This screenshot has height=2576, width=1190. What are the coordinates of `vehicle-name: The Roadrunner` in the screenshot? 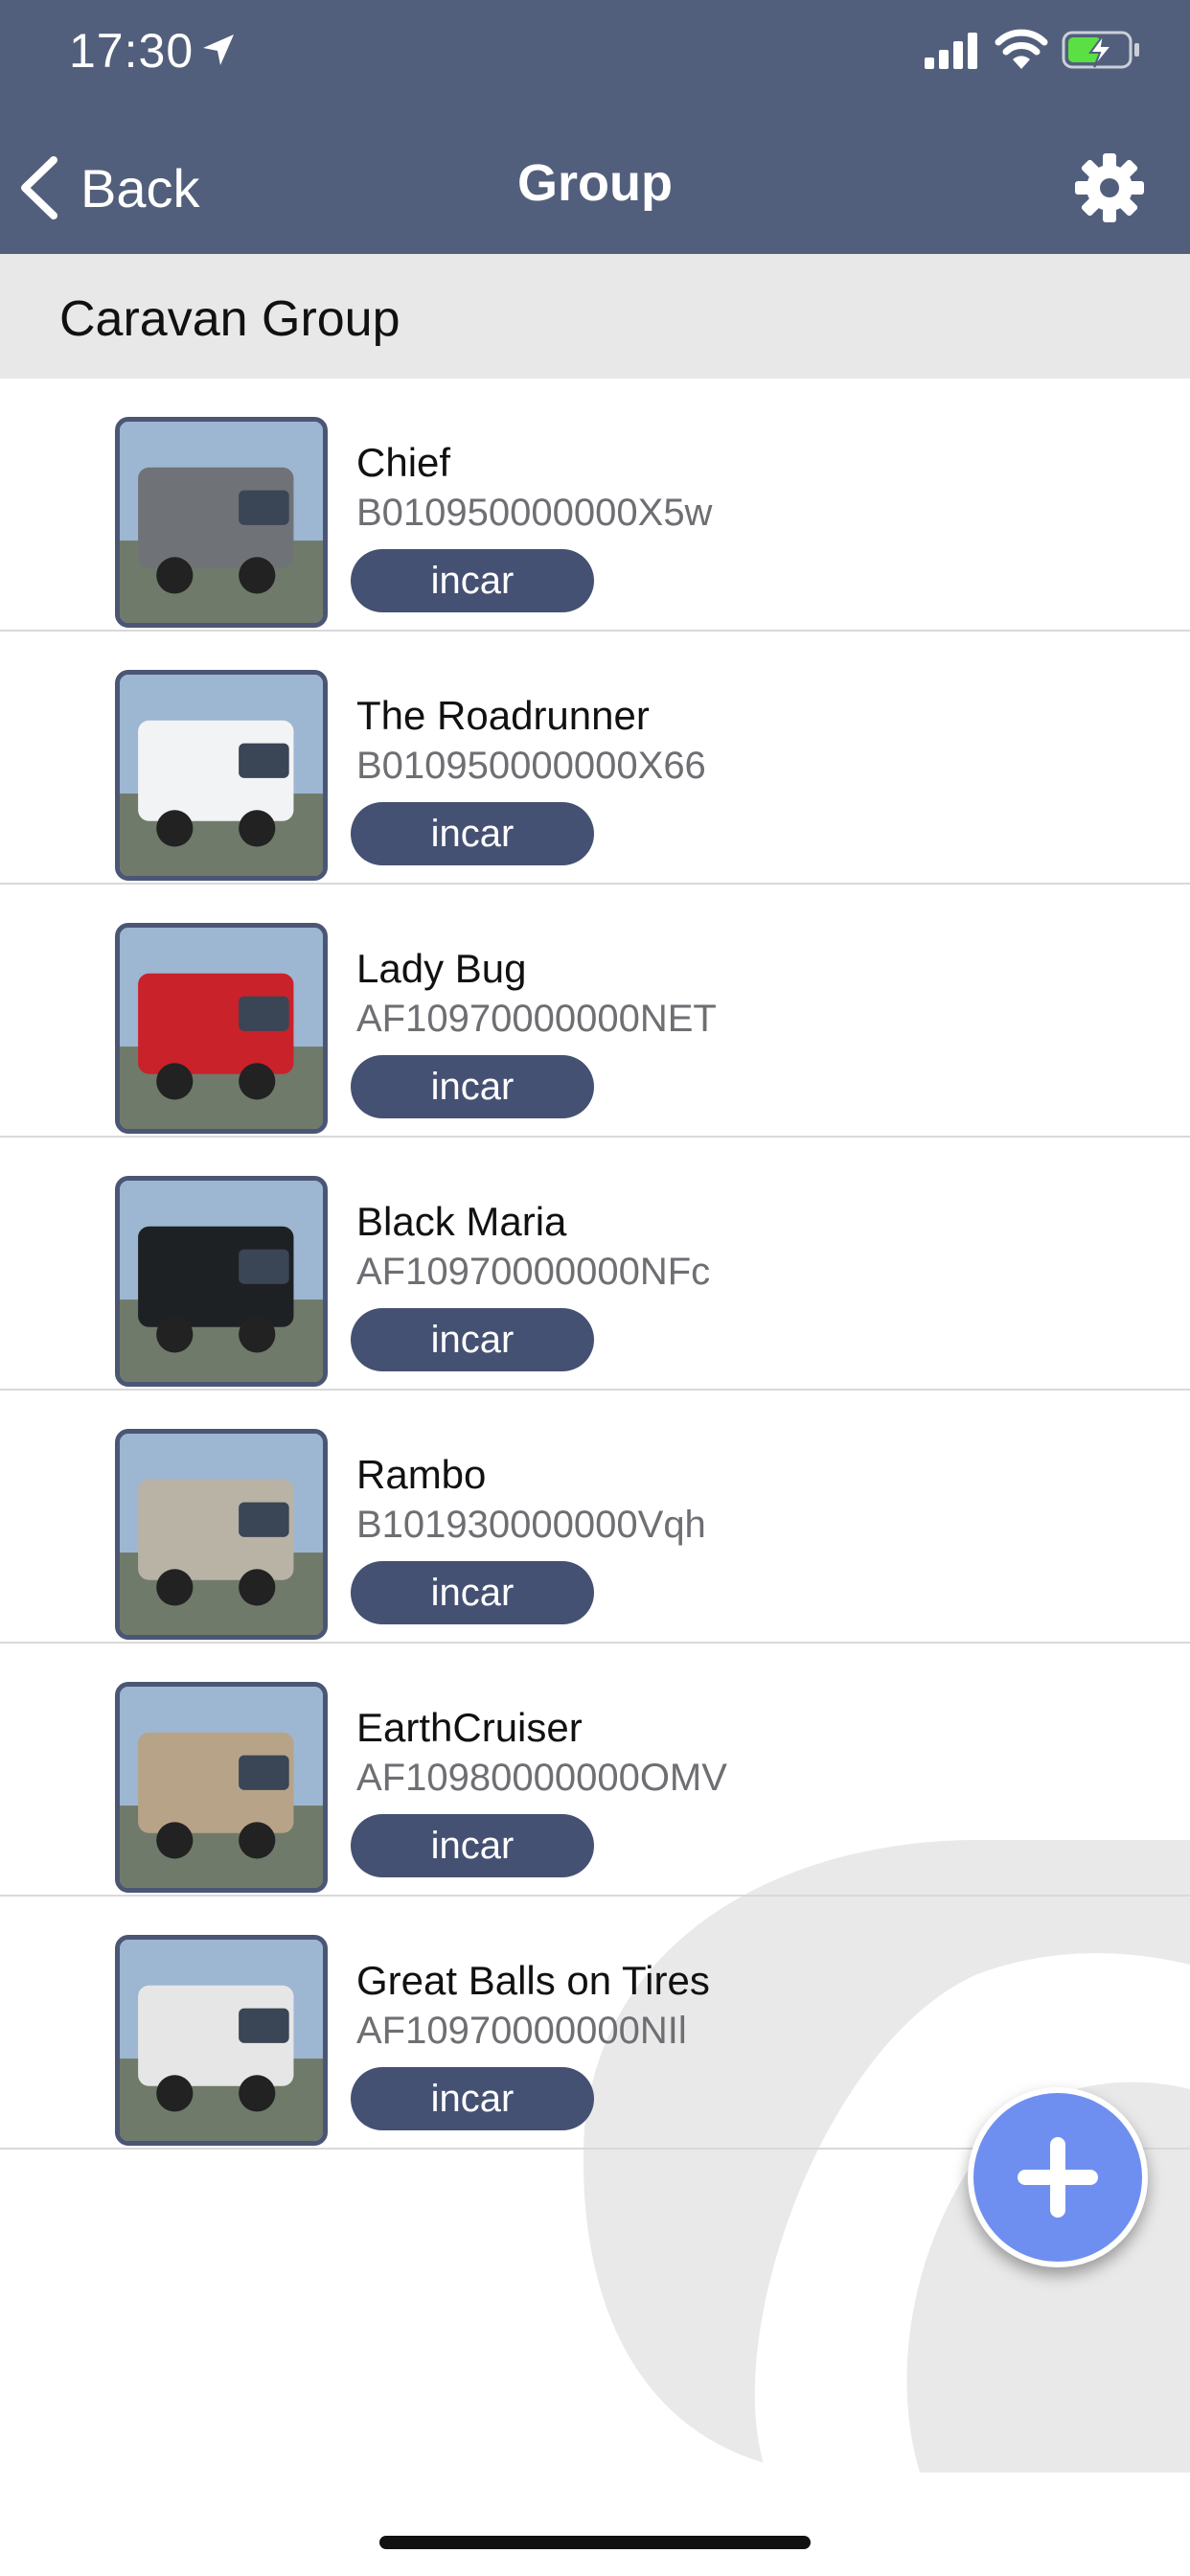 It's located at (503, 715).